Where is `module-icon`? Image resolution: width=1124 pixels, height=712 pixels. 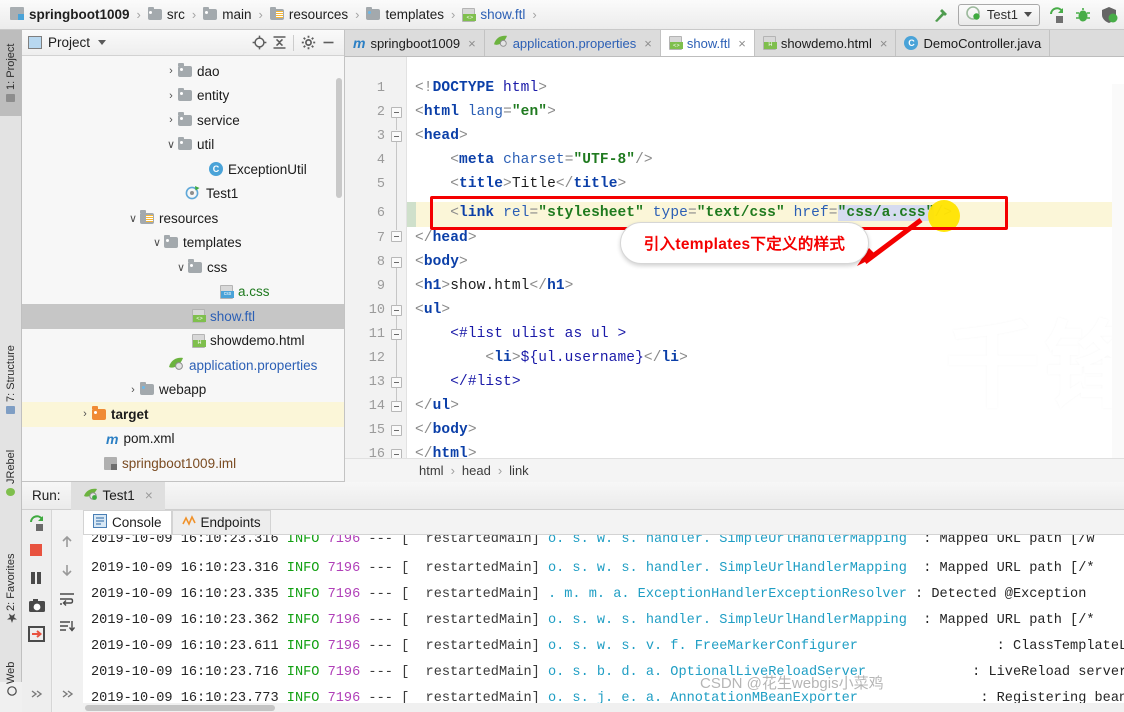
module-icon is located at coordinates (17, 14).